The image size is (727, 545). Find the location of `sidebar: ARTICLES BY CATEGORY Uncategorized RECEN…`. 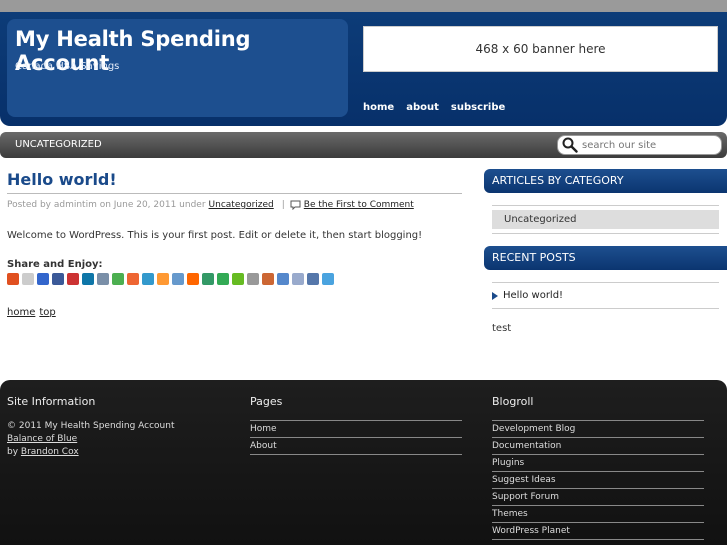

sidebar: ARTICLES BY CATEGORY Uncategorized RECEN… is located at coordinates (605, 251).